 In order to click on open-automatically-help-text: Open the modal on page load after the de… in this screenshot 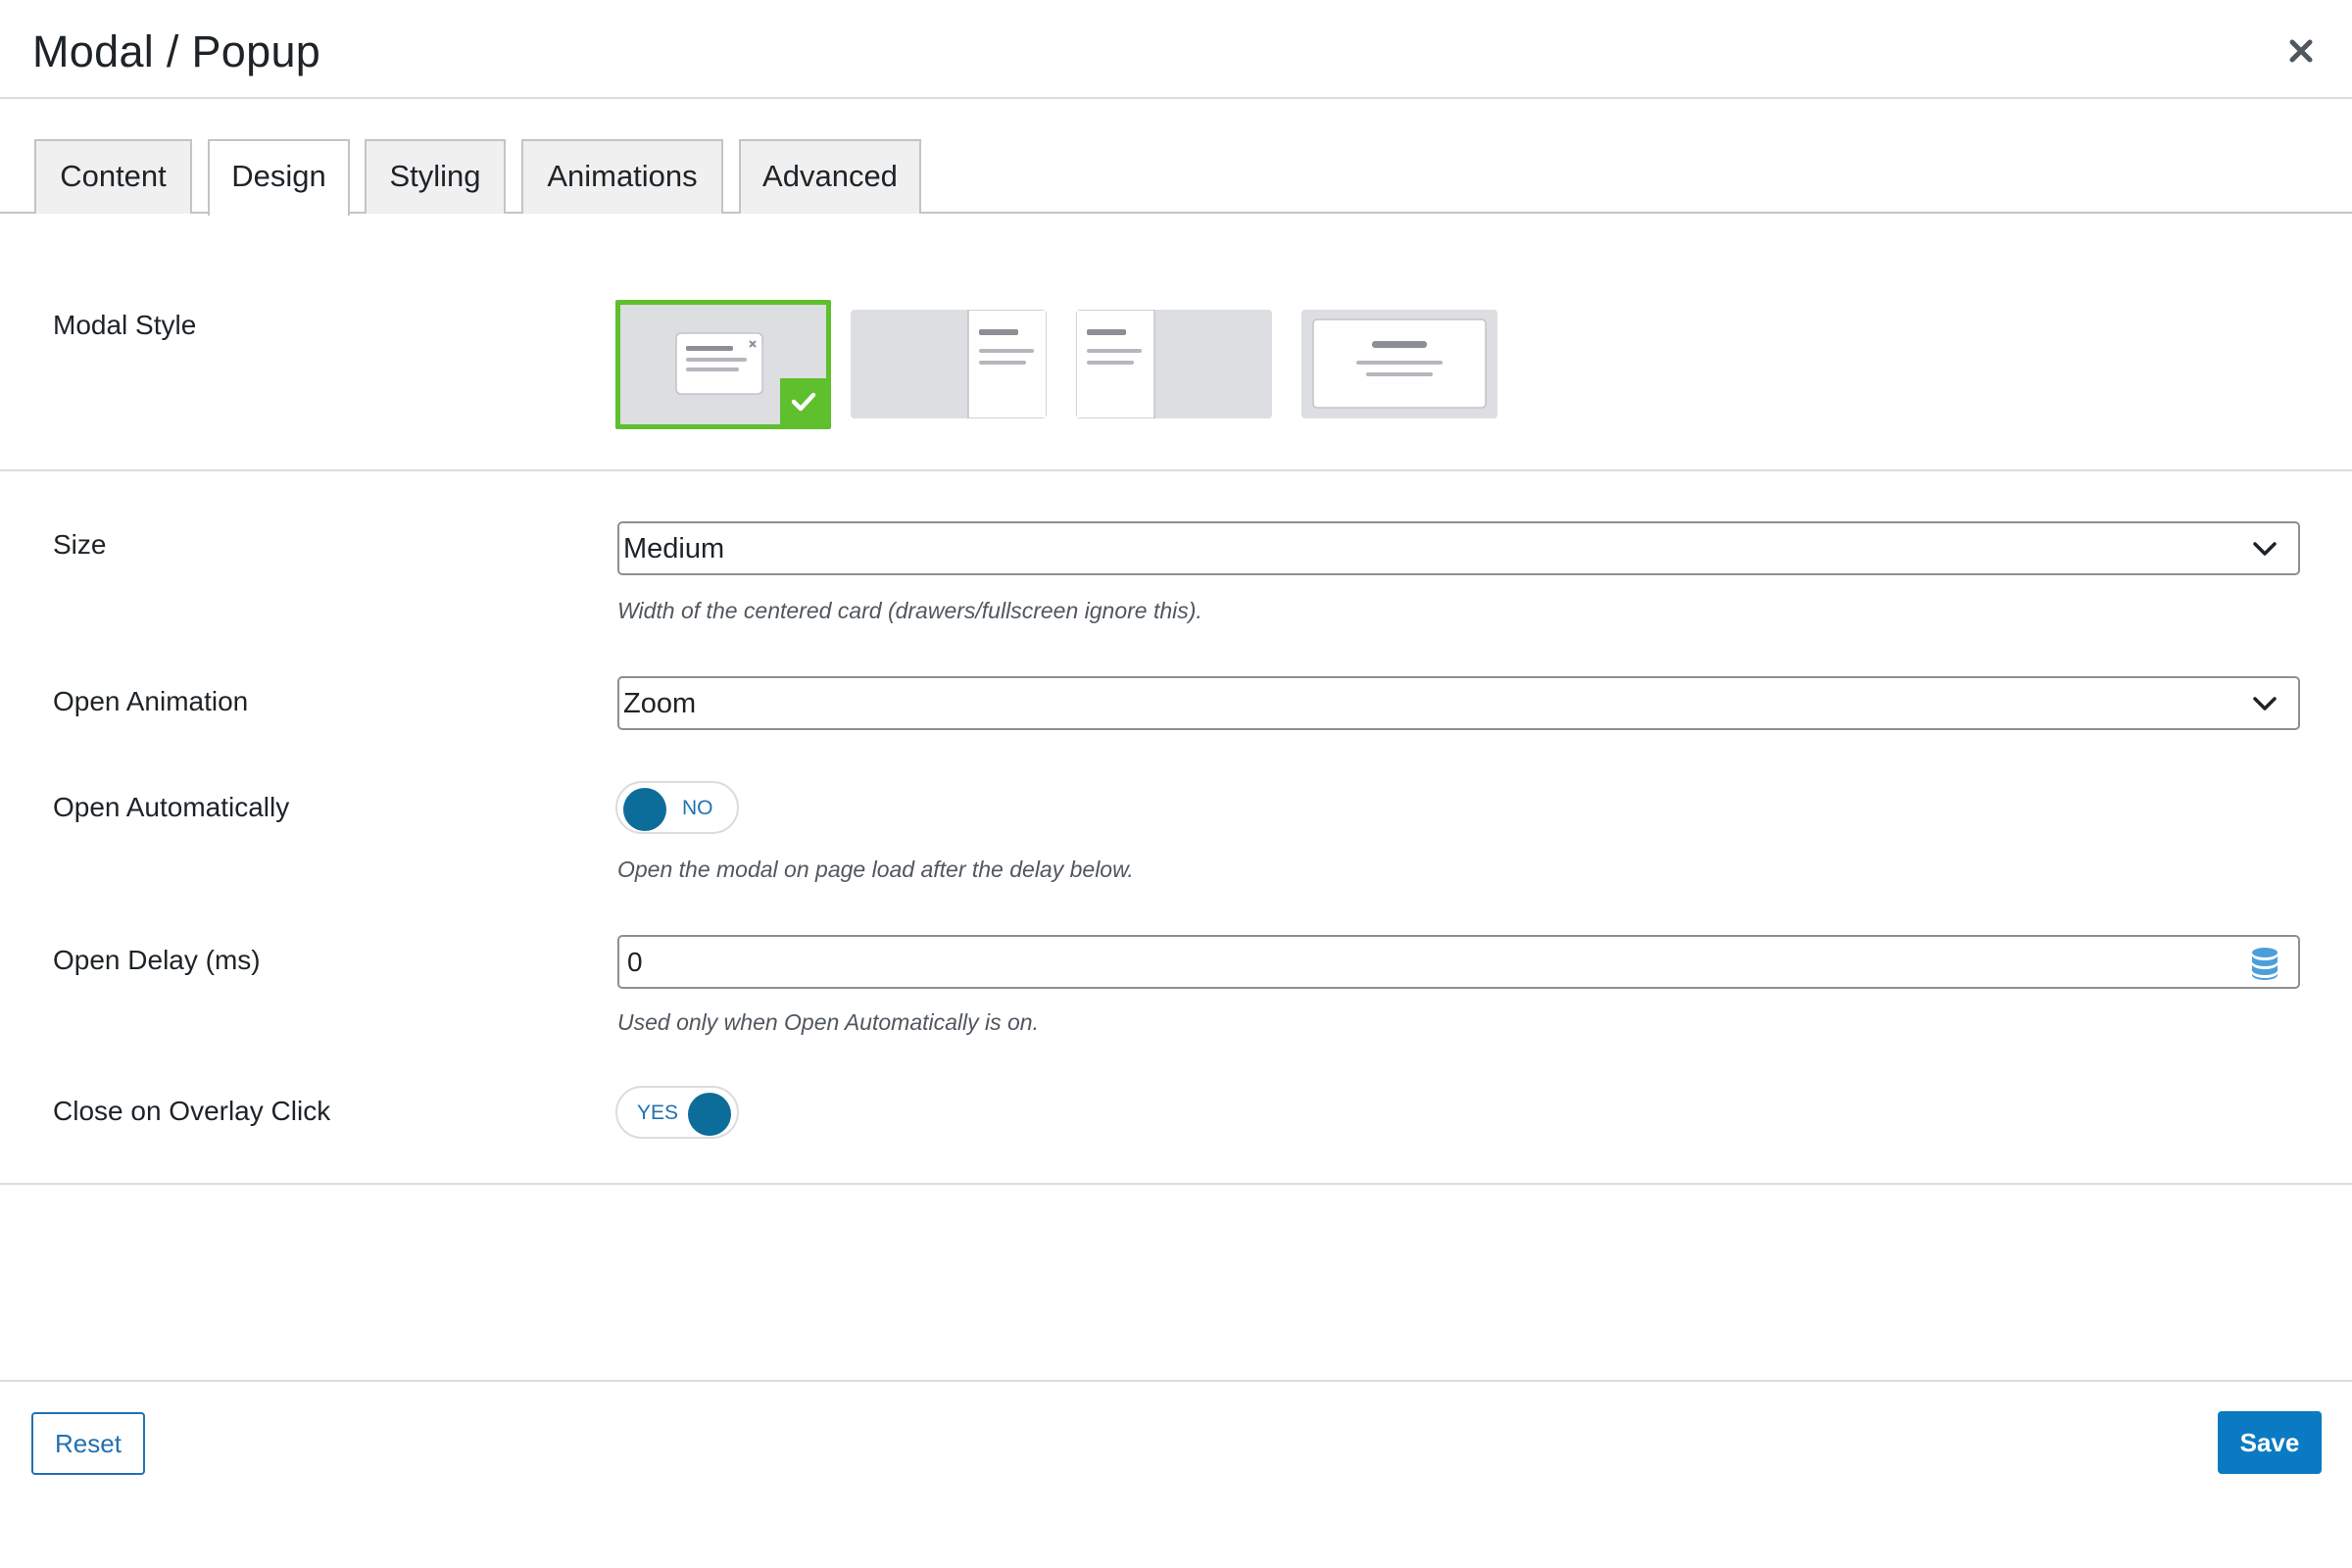, I will do `click(875, 869)`.